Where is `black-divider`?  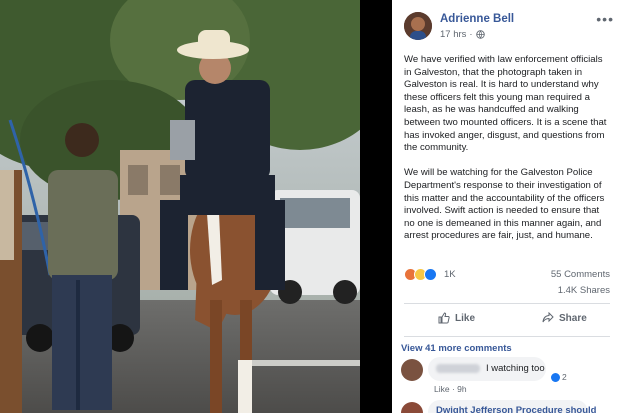 black-divider is located at coordinates (376, 206).